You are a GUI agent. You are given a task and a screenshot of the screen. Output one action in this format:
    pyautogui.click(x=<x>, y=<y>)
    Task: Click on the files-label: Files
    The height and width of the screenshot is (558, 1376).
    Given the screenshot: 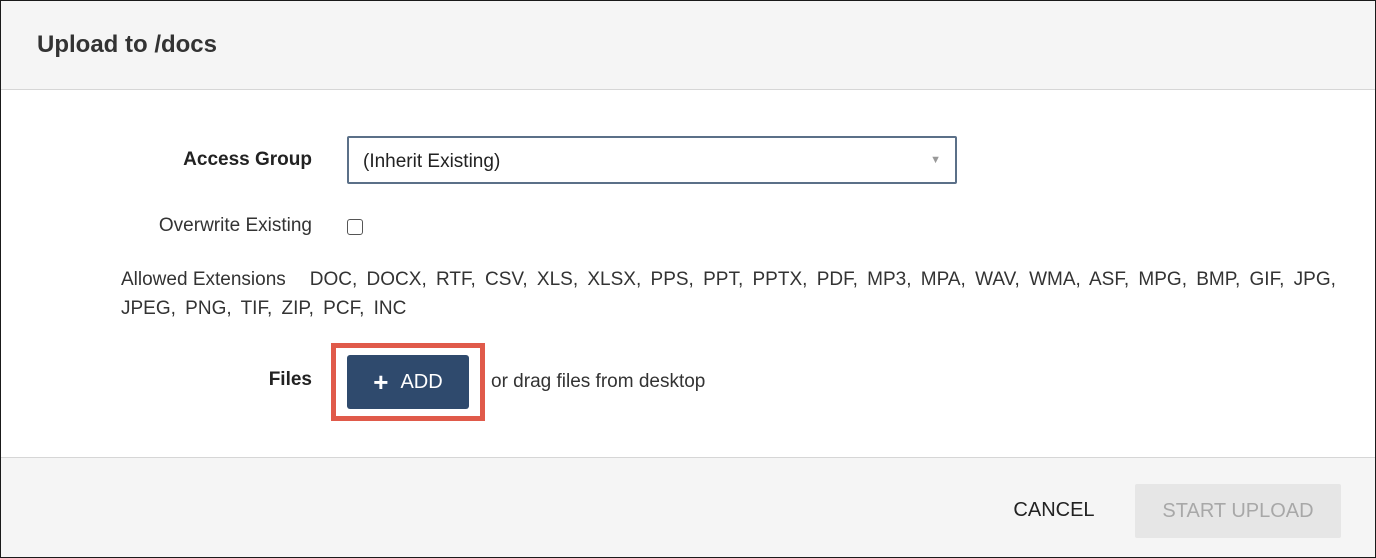 What is the action you would take?
    pyautogui.click(x=290, y=379)
    